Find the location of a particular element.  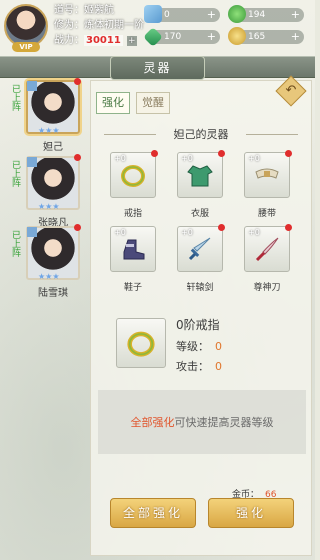

character-name: 妲己 is located at coordinates (53, 147).